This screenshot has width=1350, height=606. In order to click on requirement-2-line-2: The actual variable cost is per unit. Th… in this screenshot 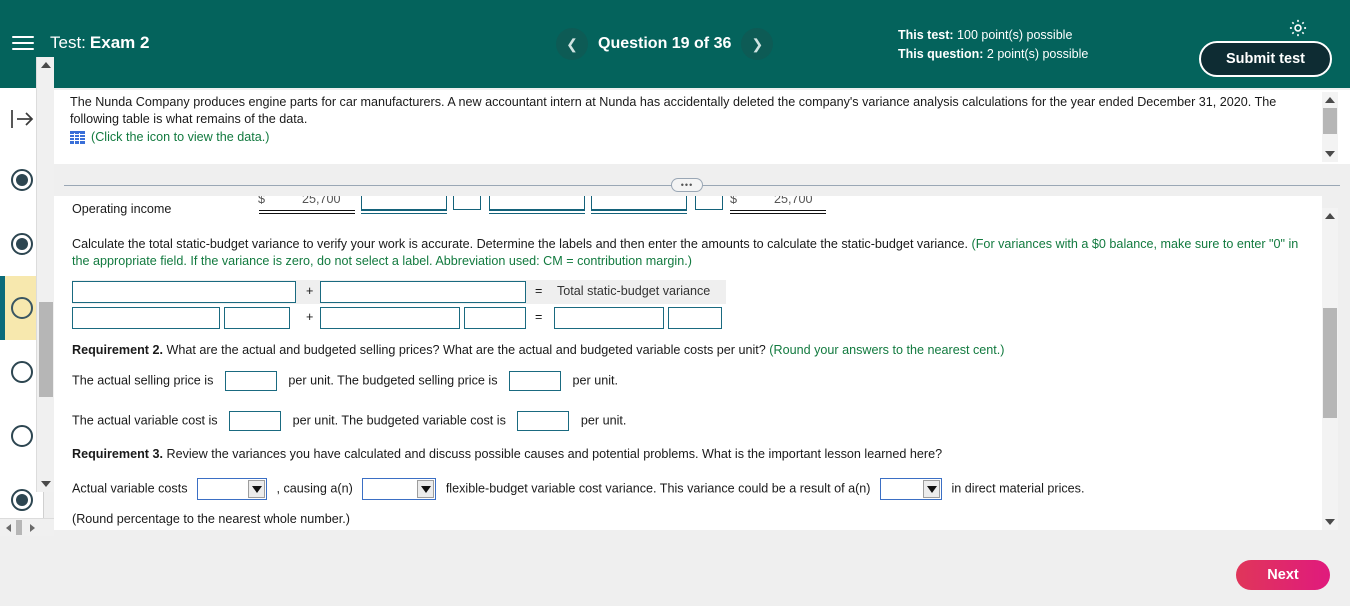, I will do `click(349, 421)`.